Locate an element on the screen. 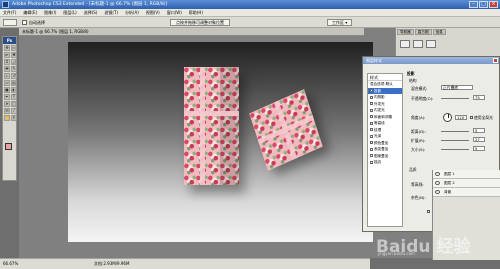  brush-tool-icon: ✎ is located at coordinates (14, 69).